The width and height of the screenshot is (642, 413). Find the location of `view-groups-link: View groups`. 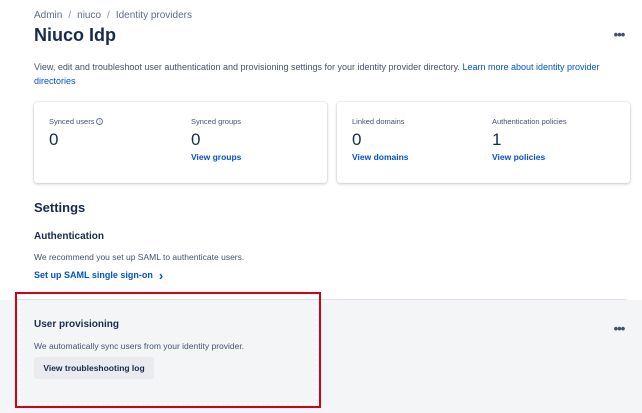

view-groups-link: View groups is located at coordinates (216, 157).